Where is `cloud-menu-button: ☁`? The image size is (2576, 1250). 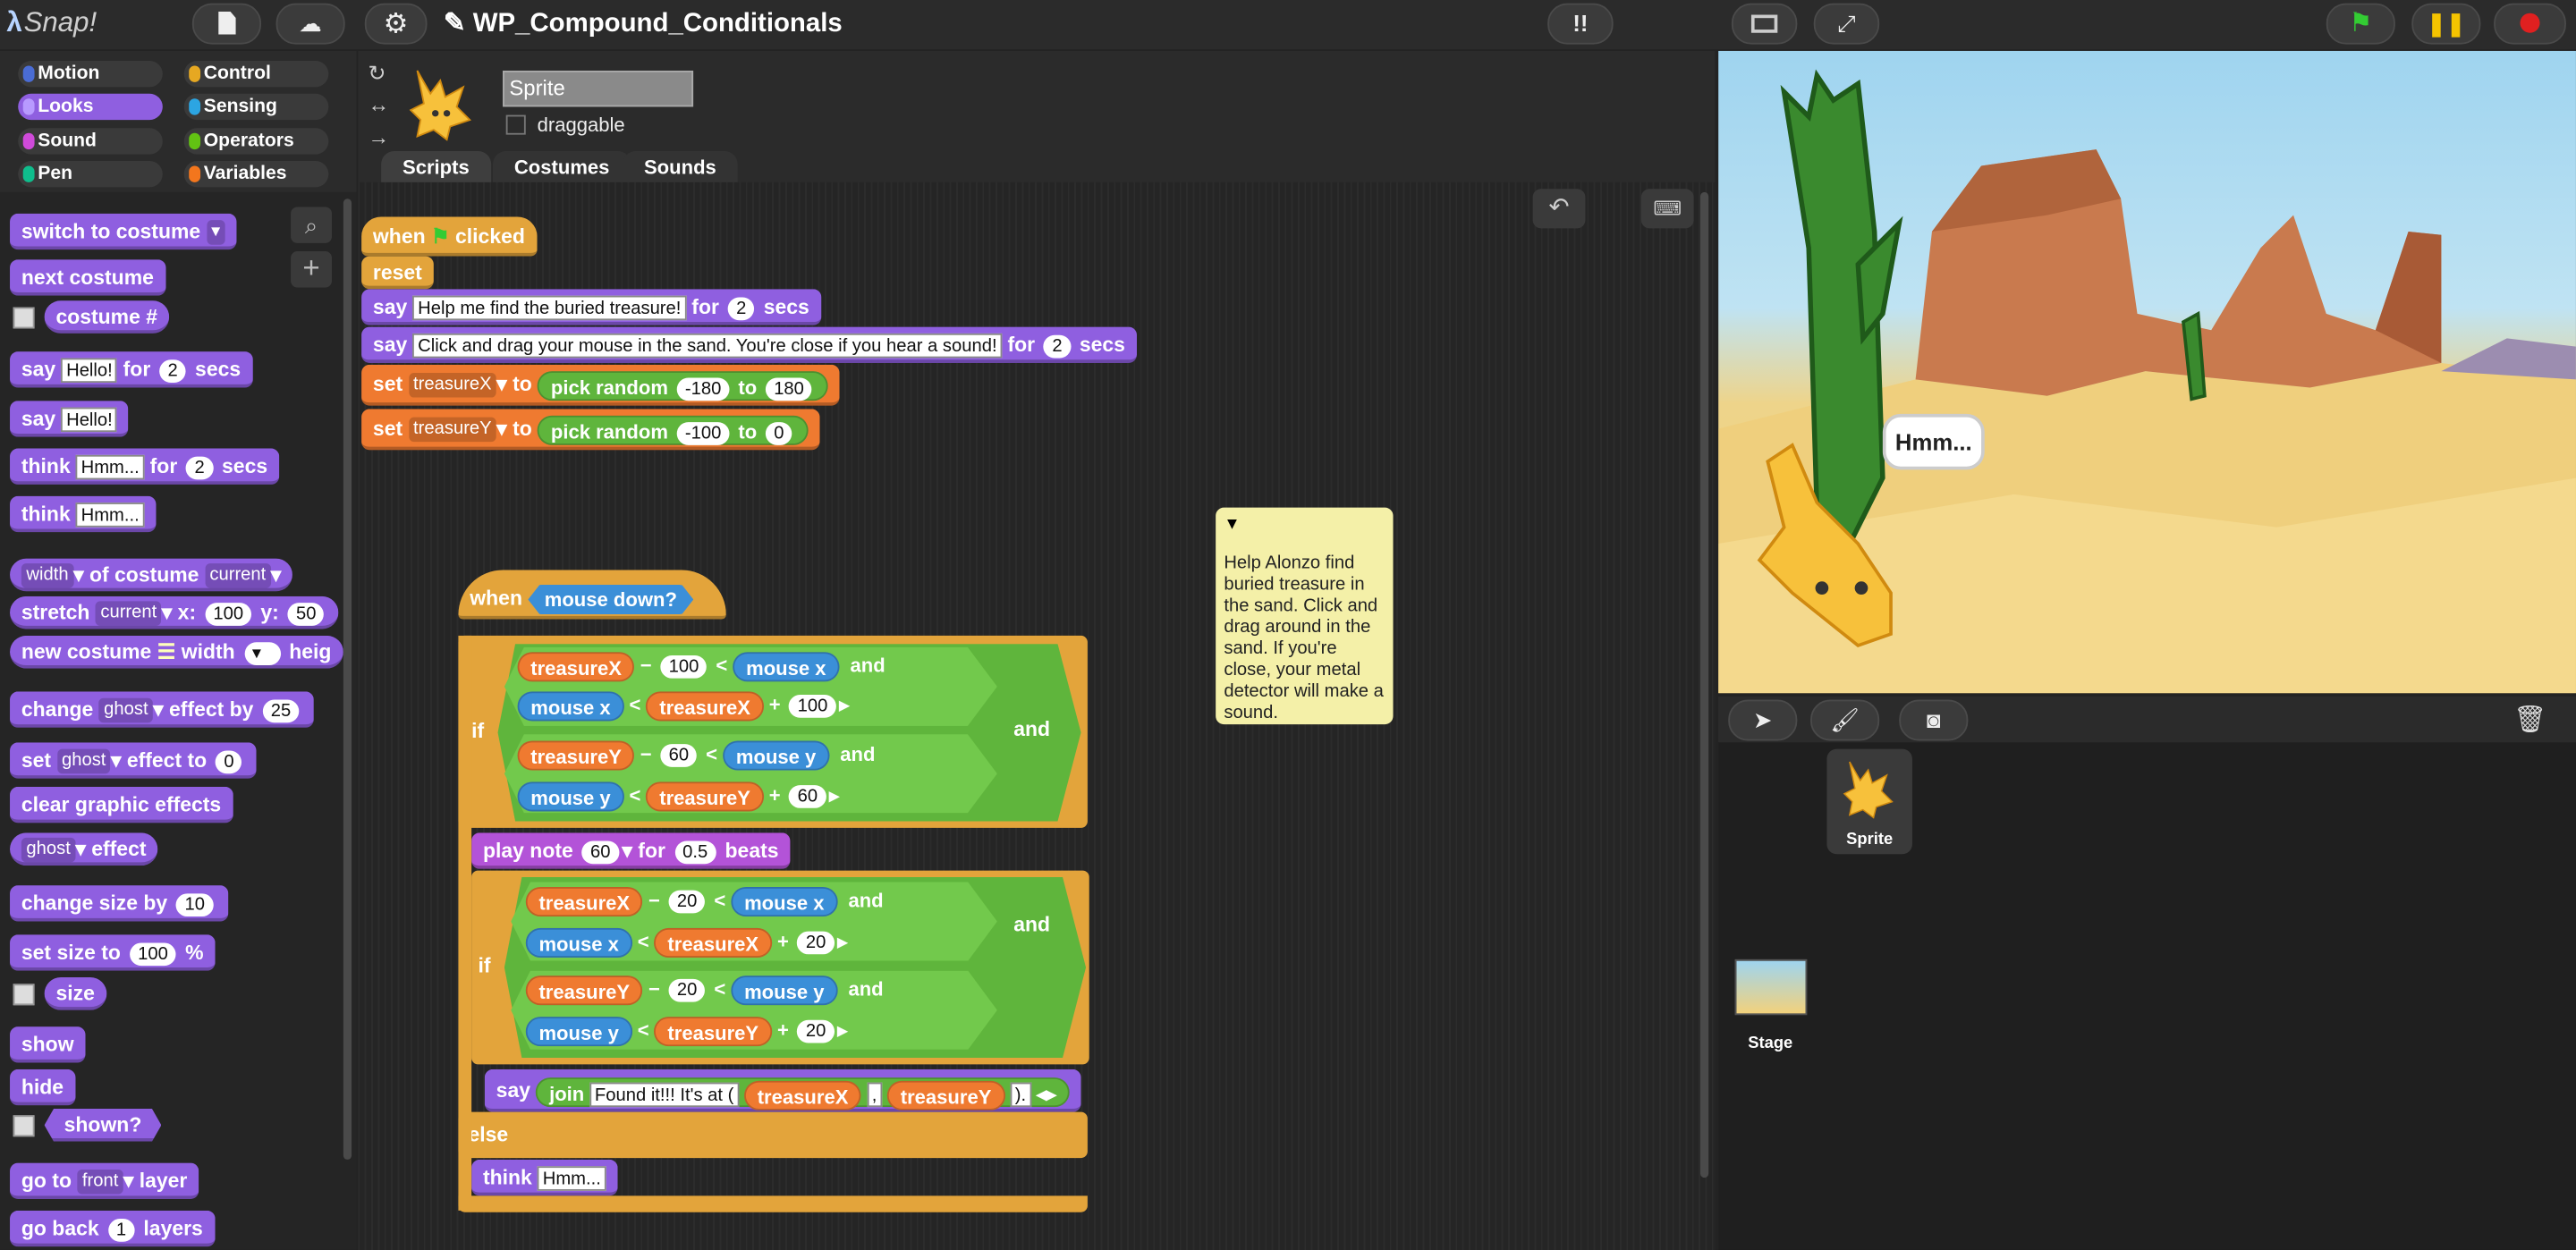
cloud-menu-button: ☁ is located at coordinates (310, 24).